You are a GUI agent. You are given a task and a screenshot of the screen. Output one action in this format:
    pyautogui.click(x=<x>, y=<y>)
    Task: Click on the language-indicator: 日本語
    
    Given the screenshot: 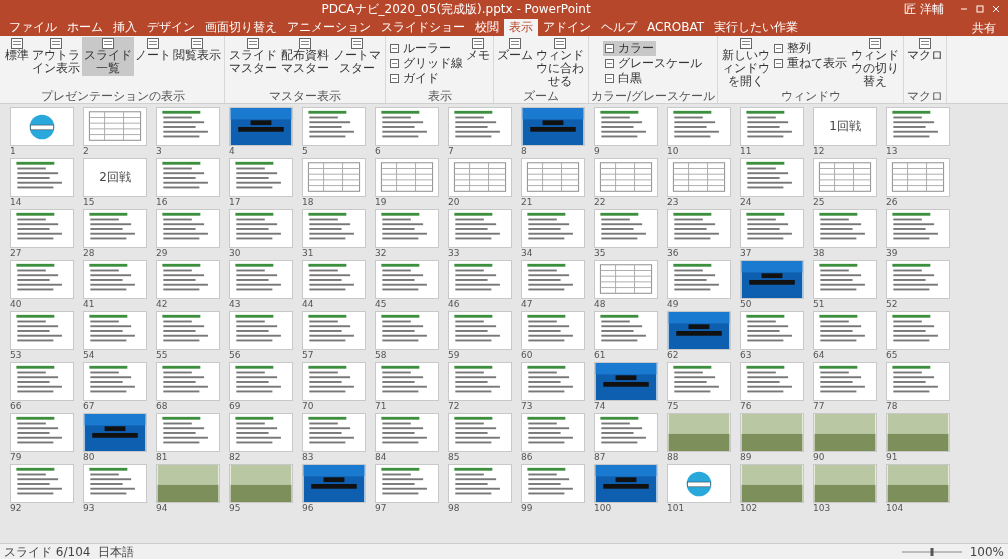 What is the action you would take?
    pyautogui.click(x=116, y=550)
    